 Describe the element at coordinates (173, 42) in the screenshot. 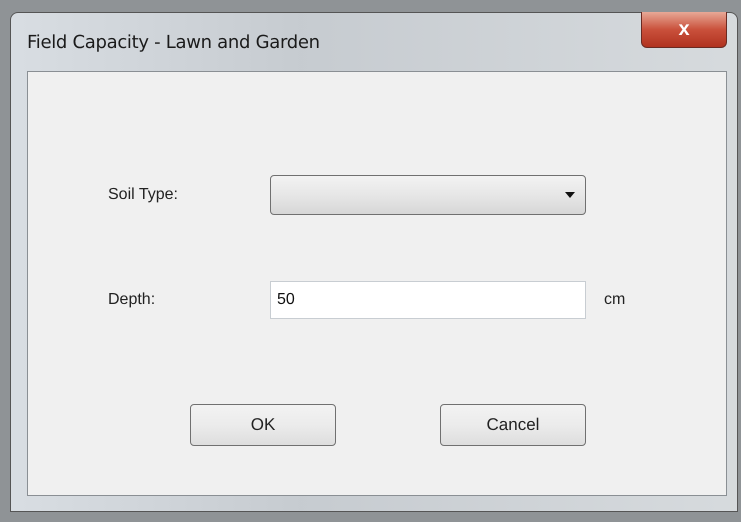

I see `window-title: Field Capacity - Lawn and Garden` at that location.